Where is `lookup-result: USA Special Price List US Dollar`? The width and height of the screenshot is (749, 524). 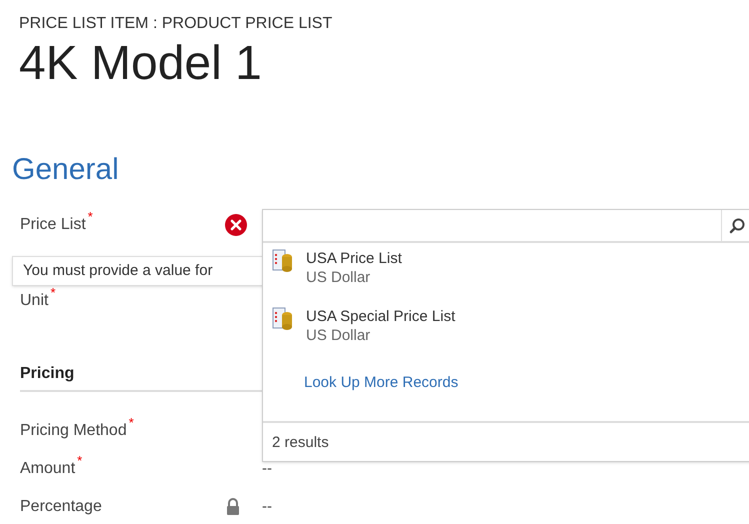 lookup-result: USA Special Price List US Dollar is located at coordinates (510, 336).